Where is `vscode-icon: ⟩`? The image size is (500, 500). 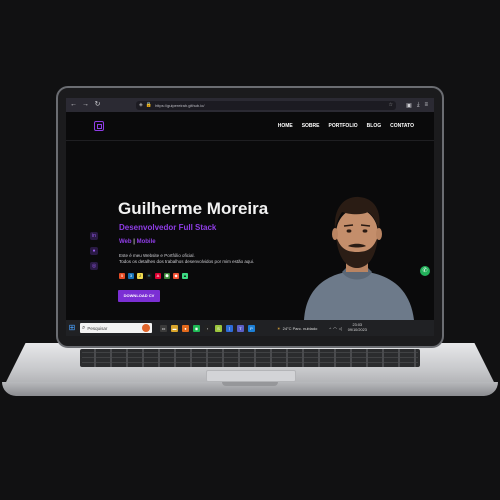
vscode-icon: ⟩ is located at coordinates (229, 328).